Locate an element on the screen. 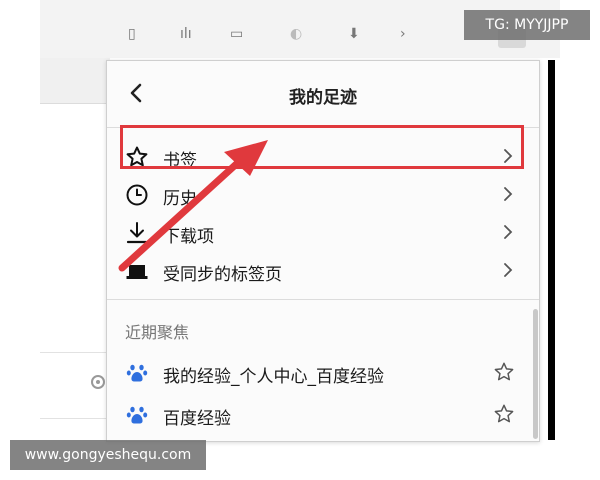 The height and width of the screenshot is (480, 600). panel-header: 我的足迹 is located at coordinates (323, 94).